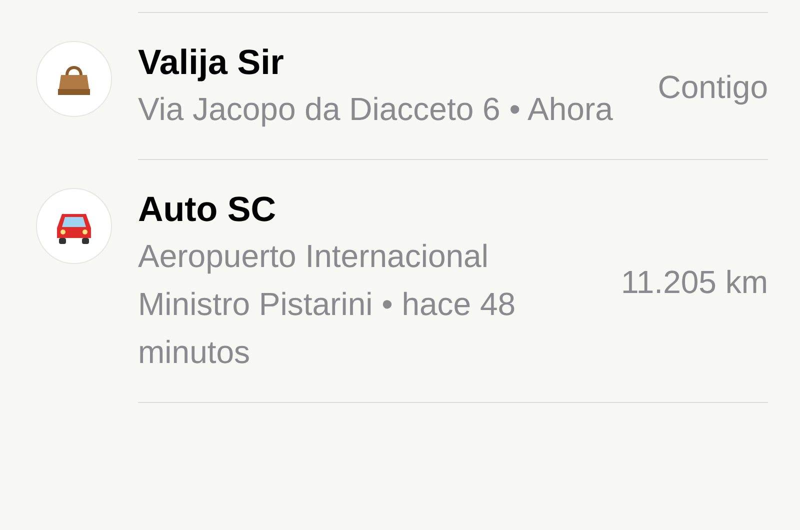  Describe the element at coordinates (211, 63) in the screenshot. I see `item-name: Valija Sir` at that location.